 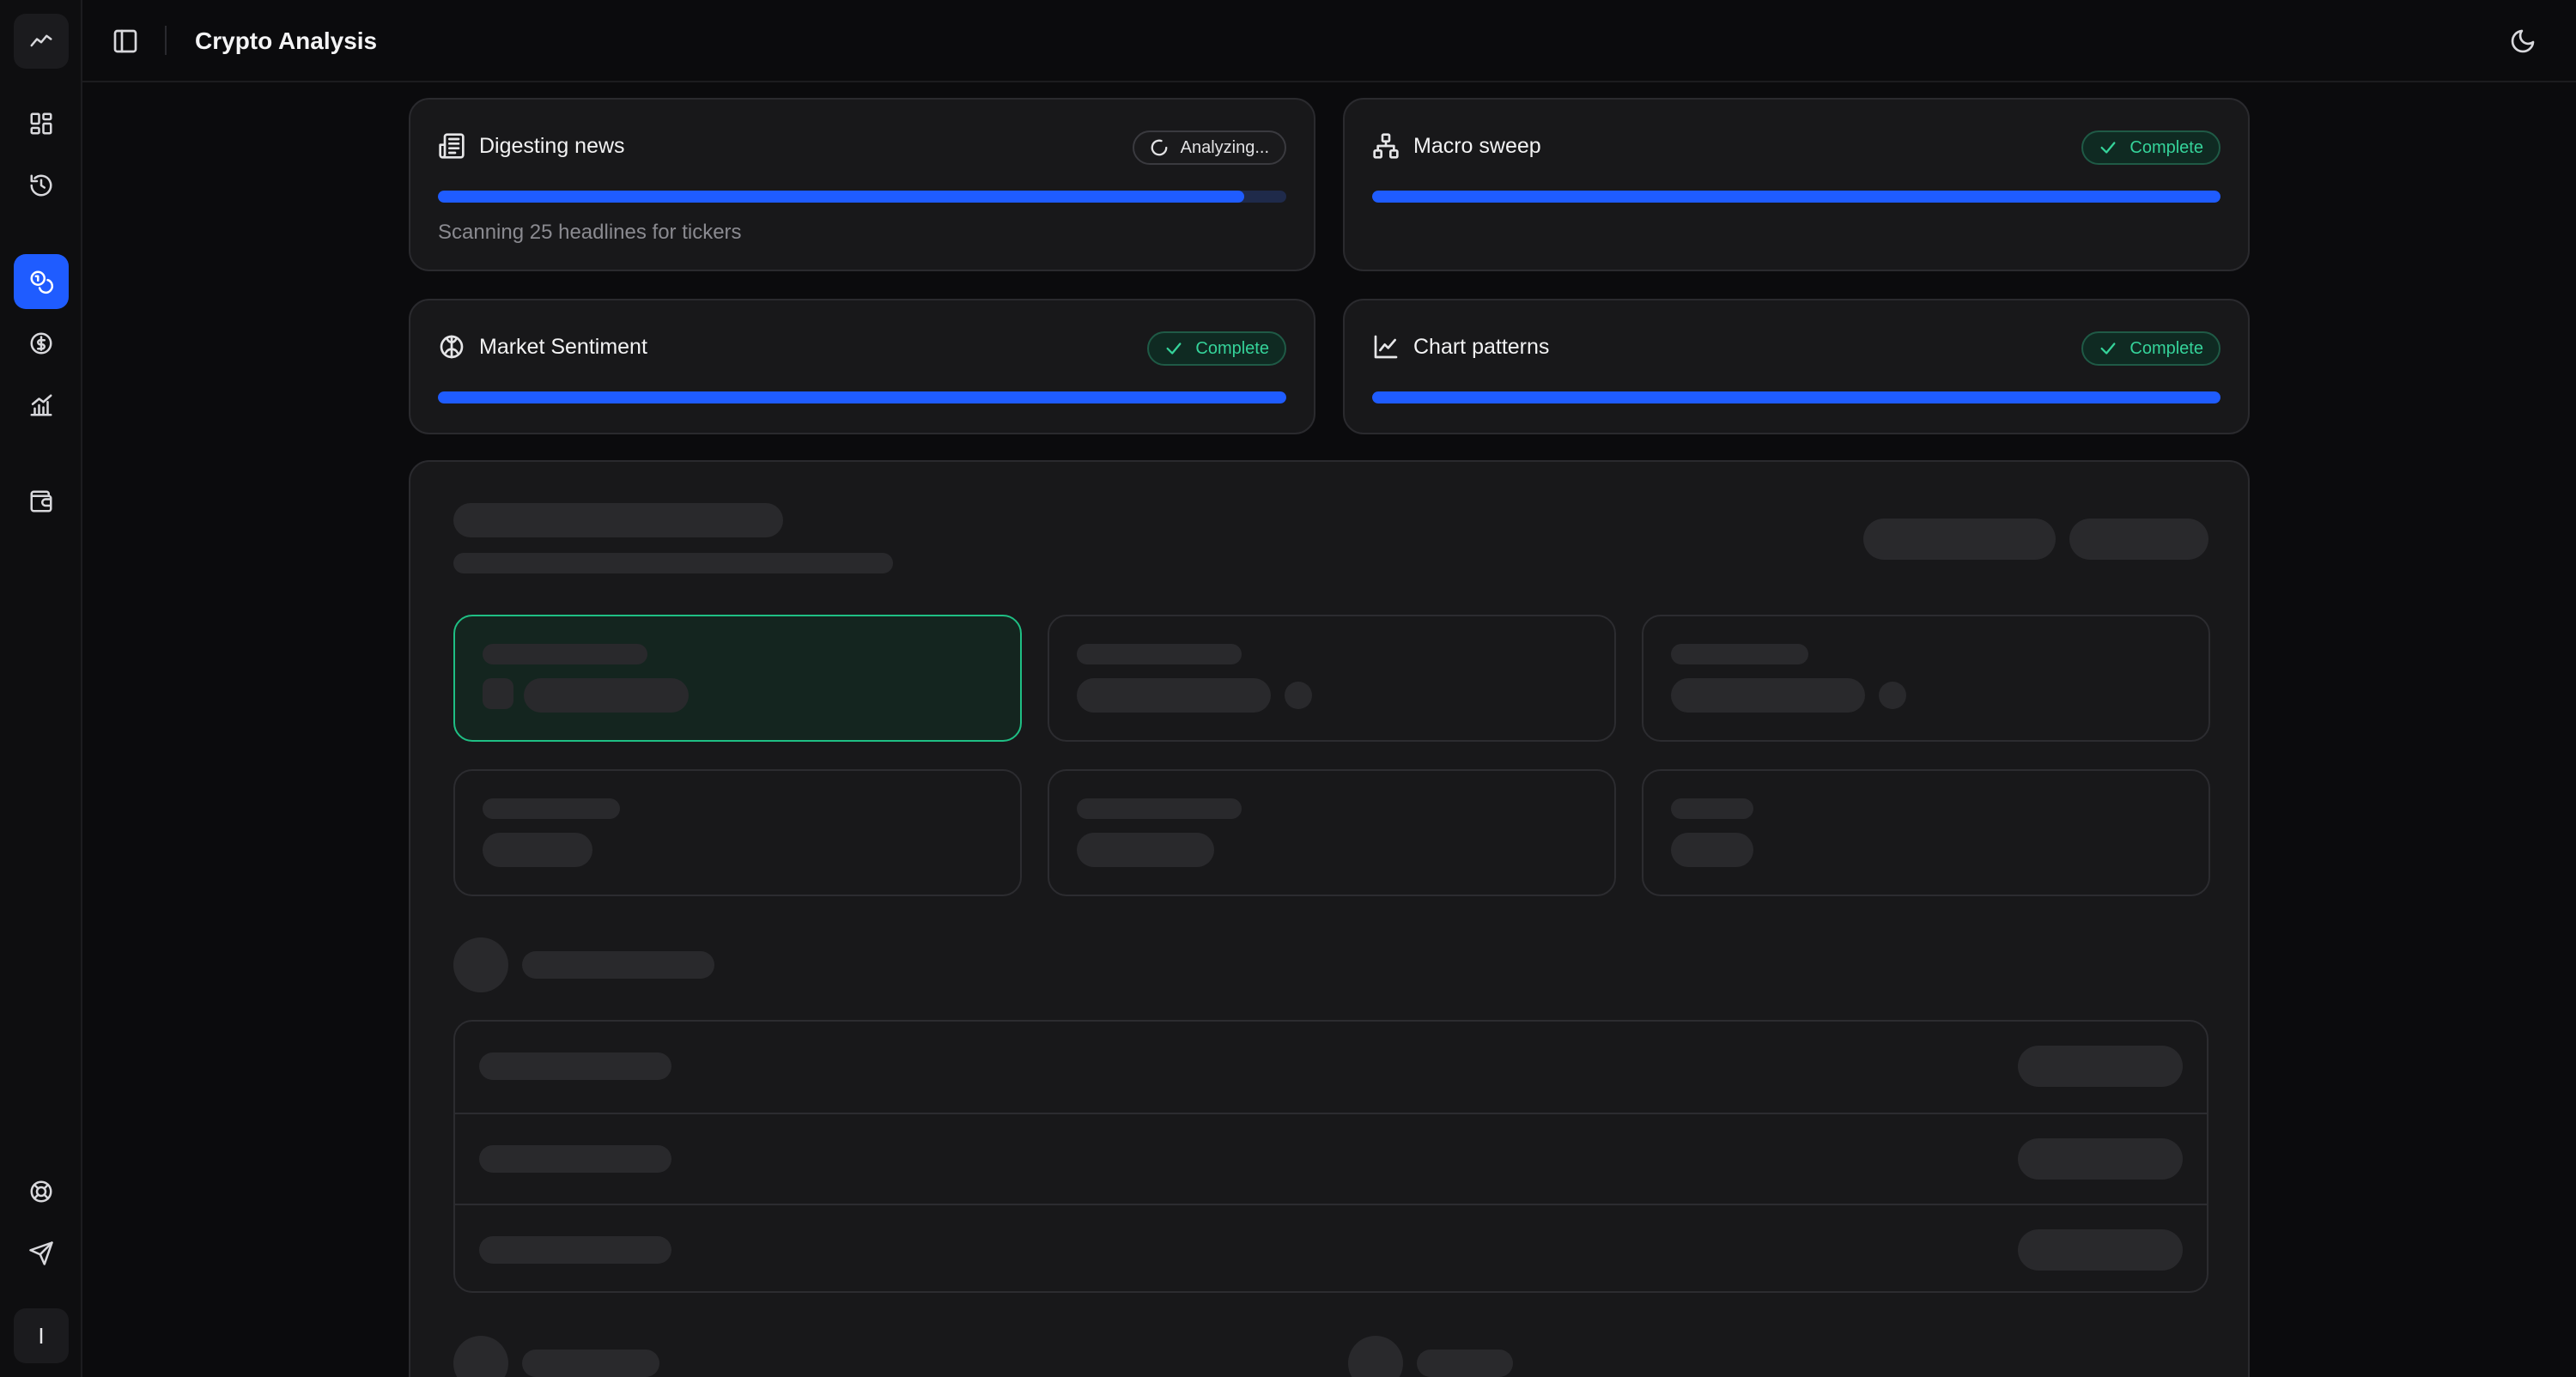 What do you see at coordinates (1329, 41) in the screenshot?
I see `top-header: Crypto Analysis` at bounding box center [1329, 41].